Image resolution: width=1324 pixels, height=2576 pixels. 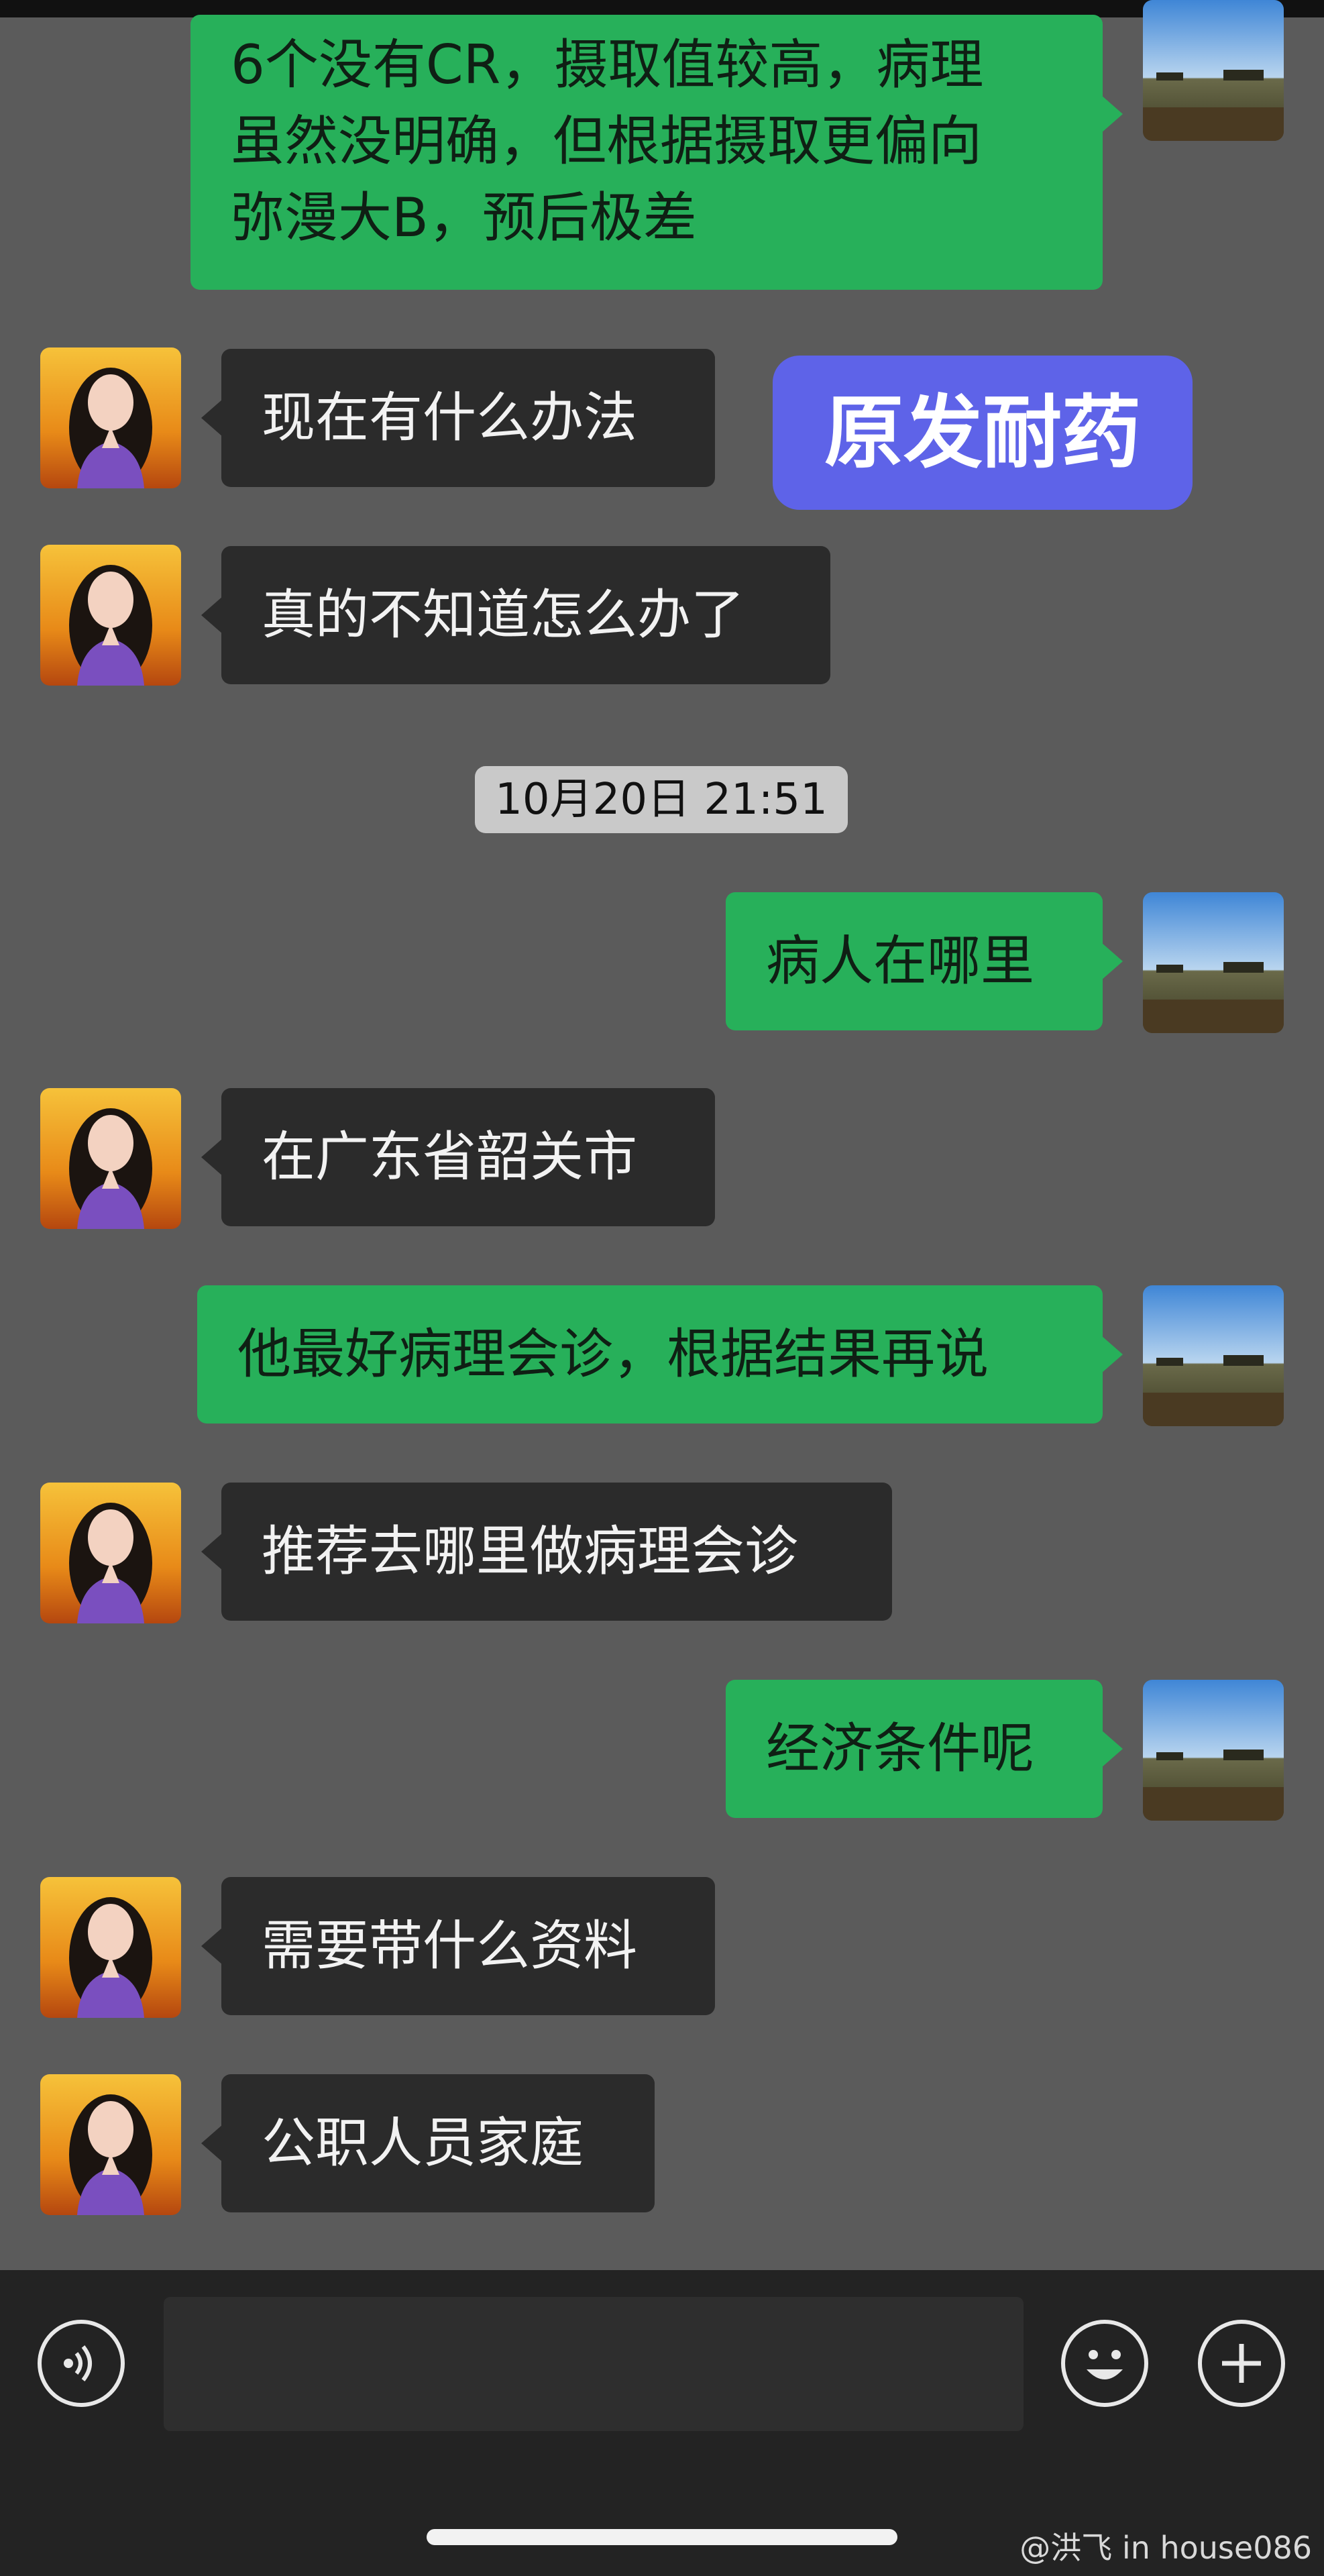 I want to click on more-button, so click(x=1241, y=2363).